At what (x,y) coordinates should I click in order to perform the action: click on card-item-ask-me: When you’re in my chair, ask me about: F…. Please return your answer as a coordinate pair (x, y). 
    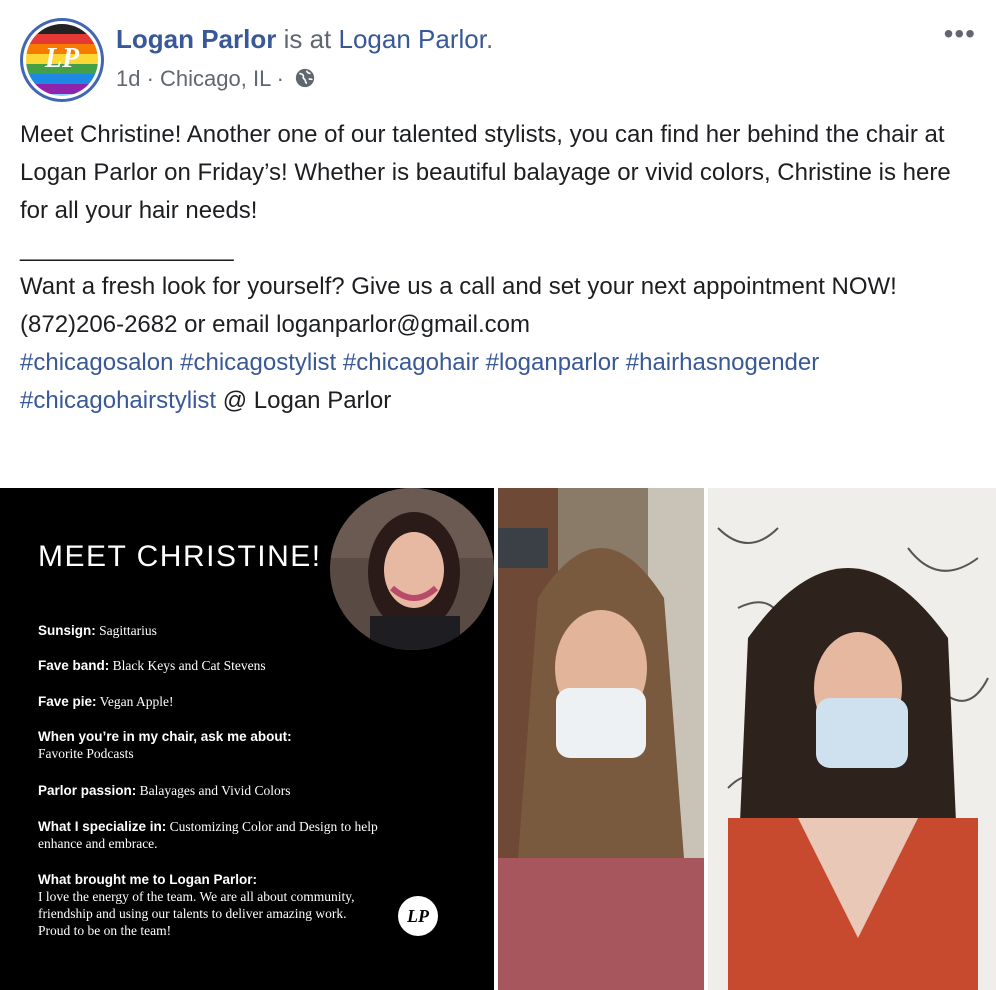
    Looking at the image, I should click on (238, 745).